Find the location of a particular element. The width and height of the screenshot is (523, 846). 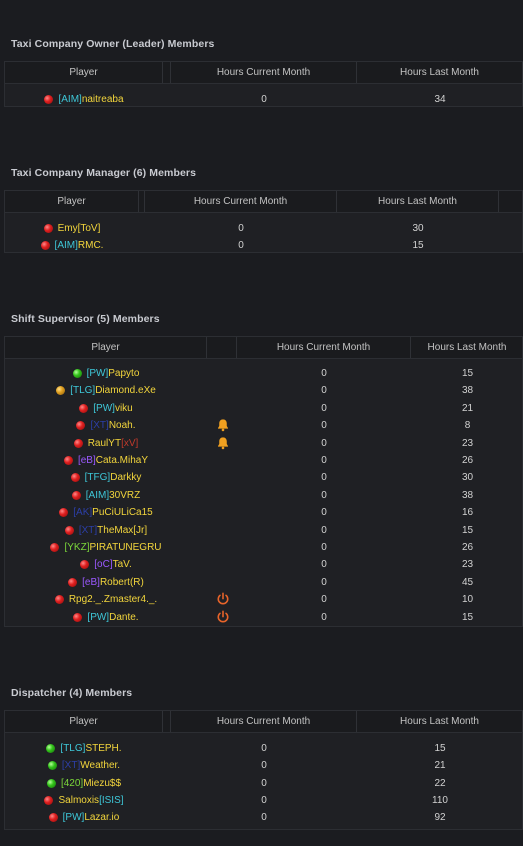

table-row: [XT] TheMax[Jr] 0 15 is located at coordinates (263, 530).